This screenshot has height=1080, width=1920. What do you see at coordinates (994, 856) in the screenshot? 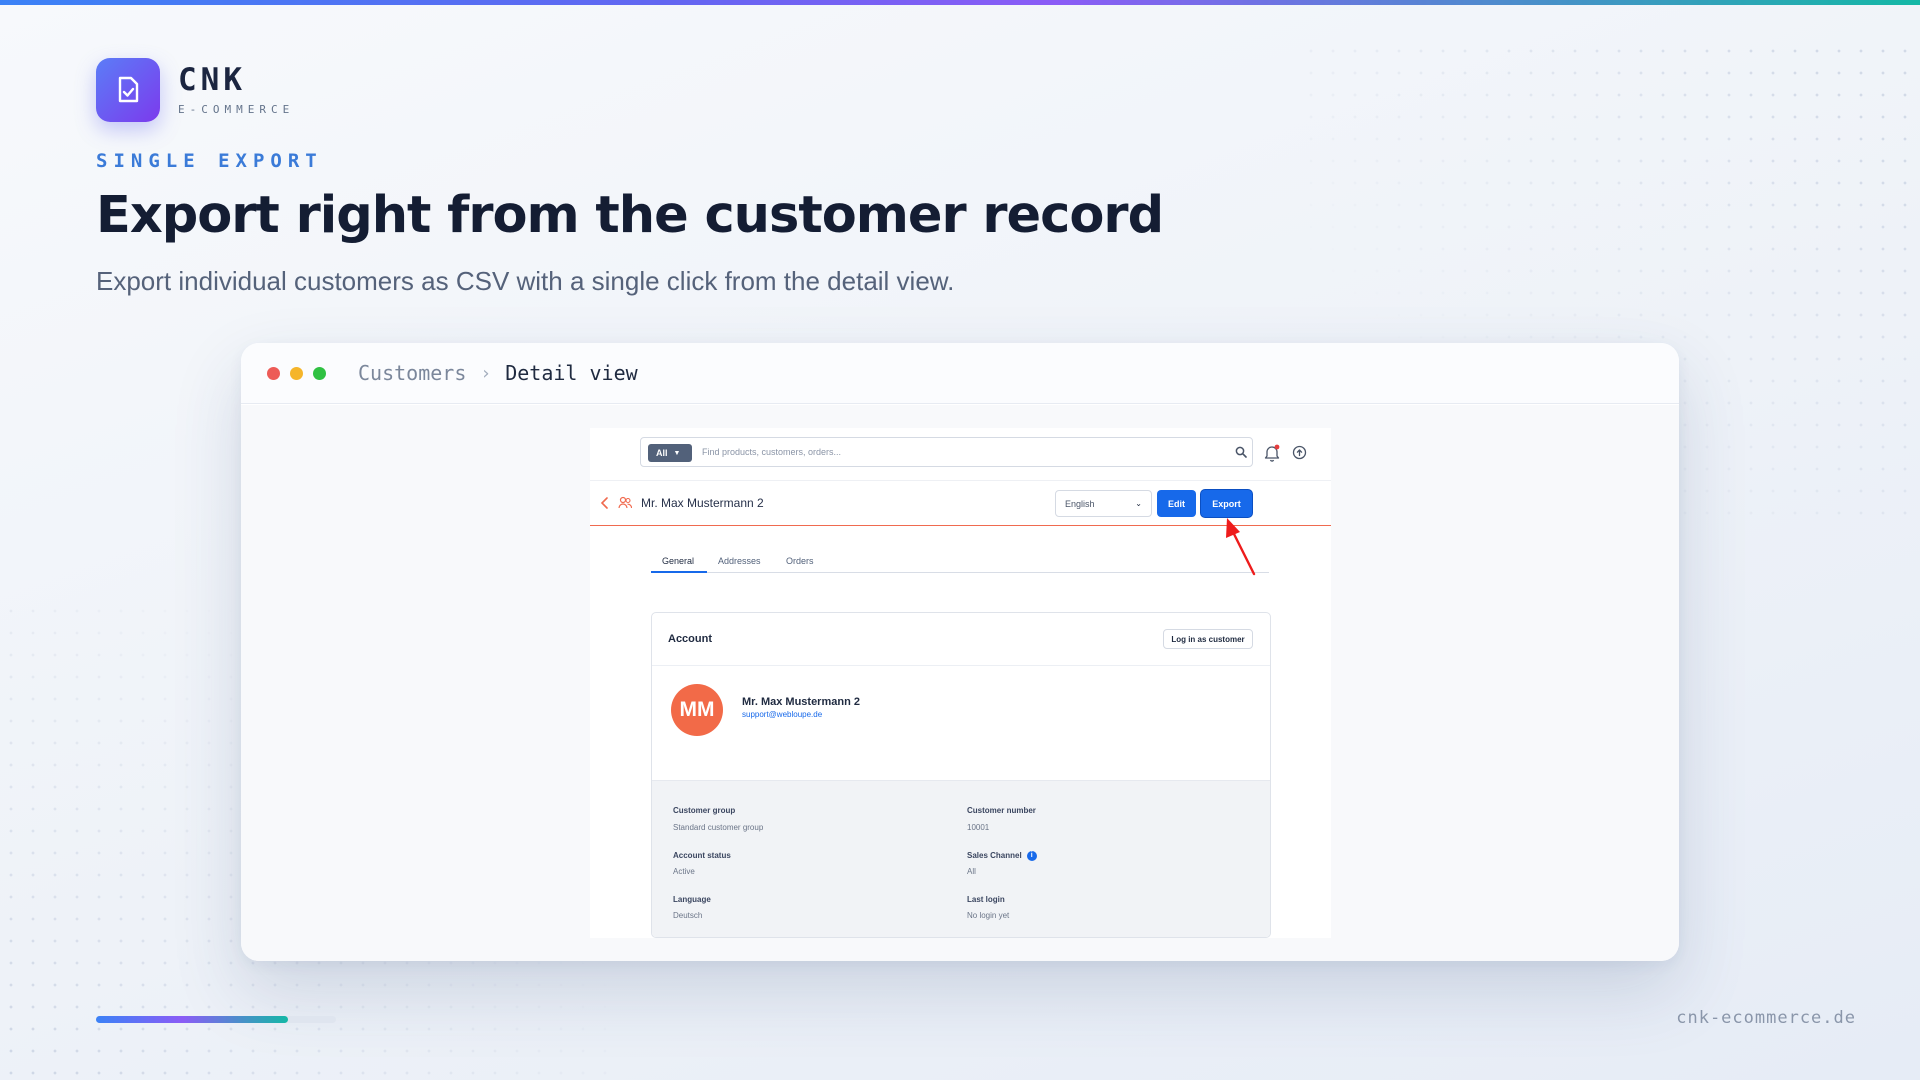
I see `sales-channel-label-text: Sales Channel` at bounding box center [994, 856].